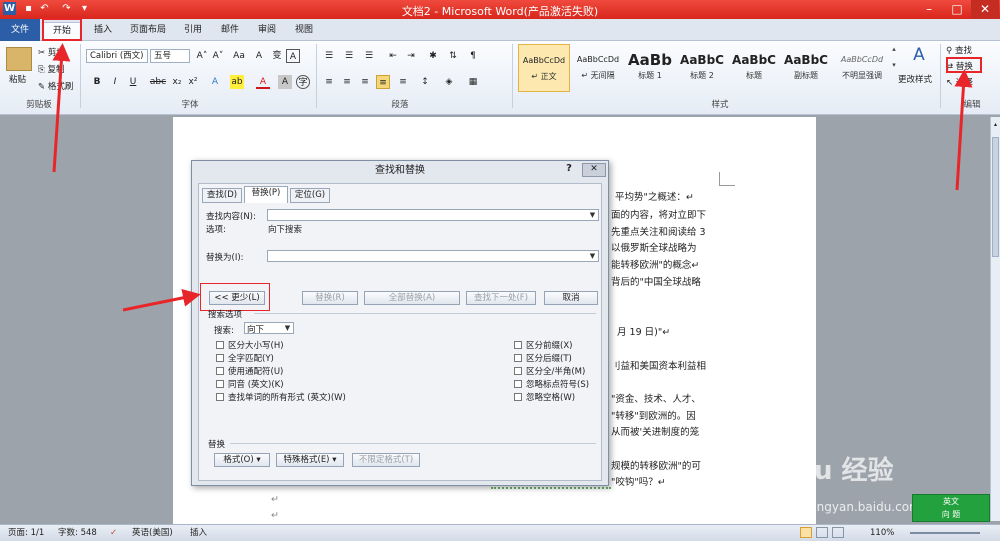 The height and width of the screenshot is (541, 1000). What do you see at coordinates (945, 533) in the screenshot?
I see `zoom-slider` at bounding box center [945, 533].